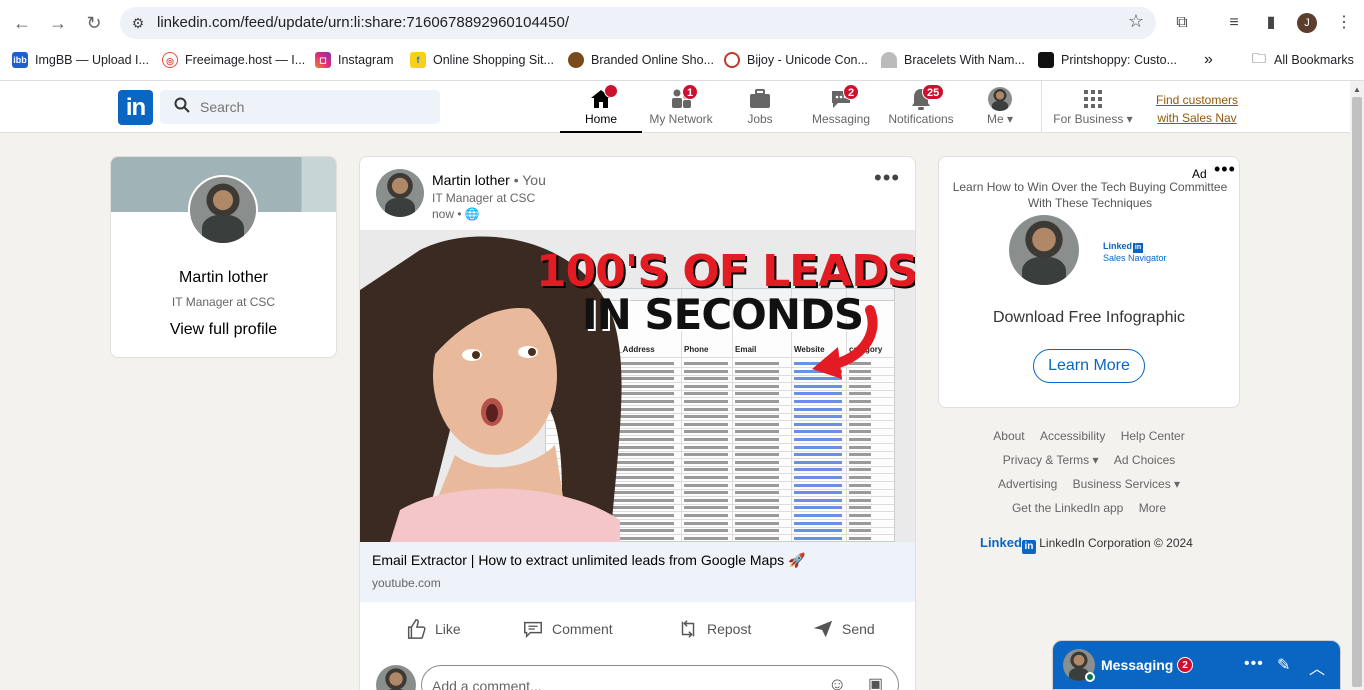 The width and height of the screenshot is (1364, 690). What do you see at coordinates (94, 23) in the screenshot?
I see `reload-icon: ↻` at bounding box center [94, 23].